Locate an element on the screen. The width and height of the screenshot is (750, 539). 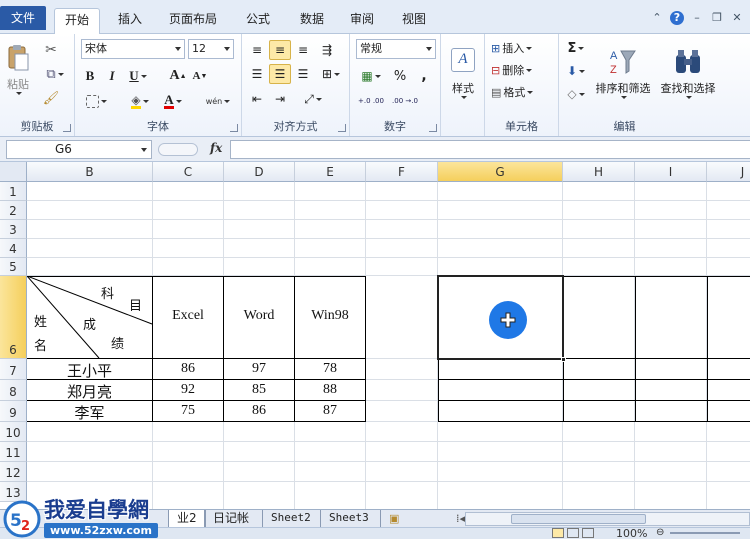
styles-button: A 样式 is located at coordinates (463, 73).